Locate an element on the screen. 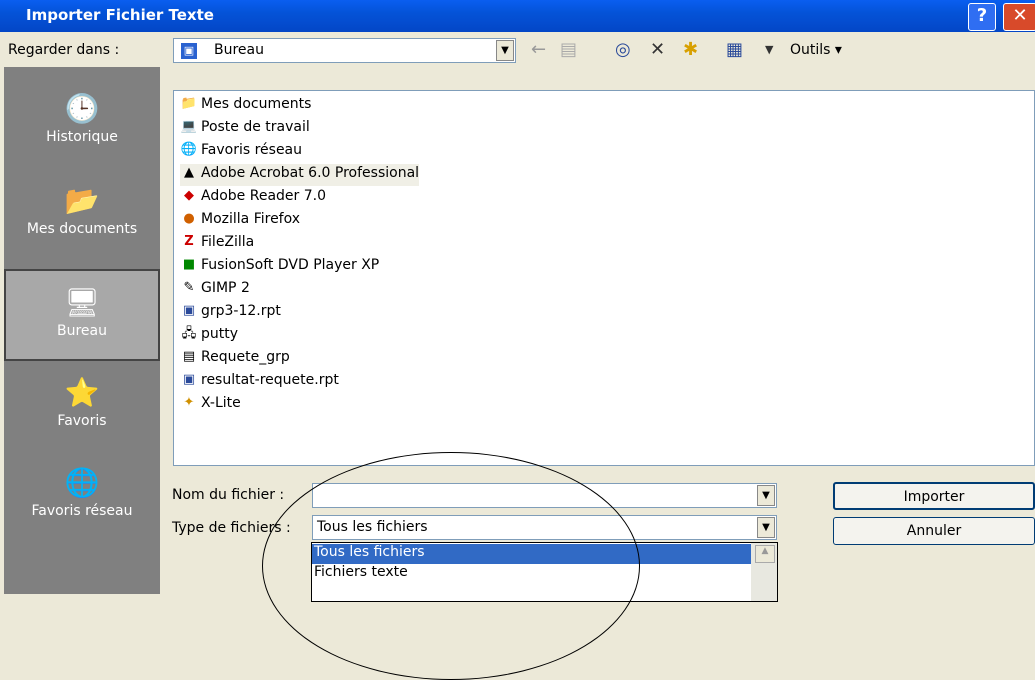 This screenshot has width=1035, height=680. delete-icon: ✕ is located at coordinates (657, 50).